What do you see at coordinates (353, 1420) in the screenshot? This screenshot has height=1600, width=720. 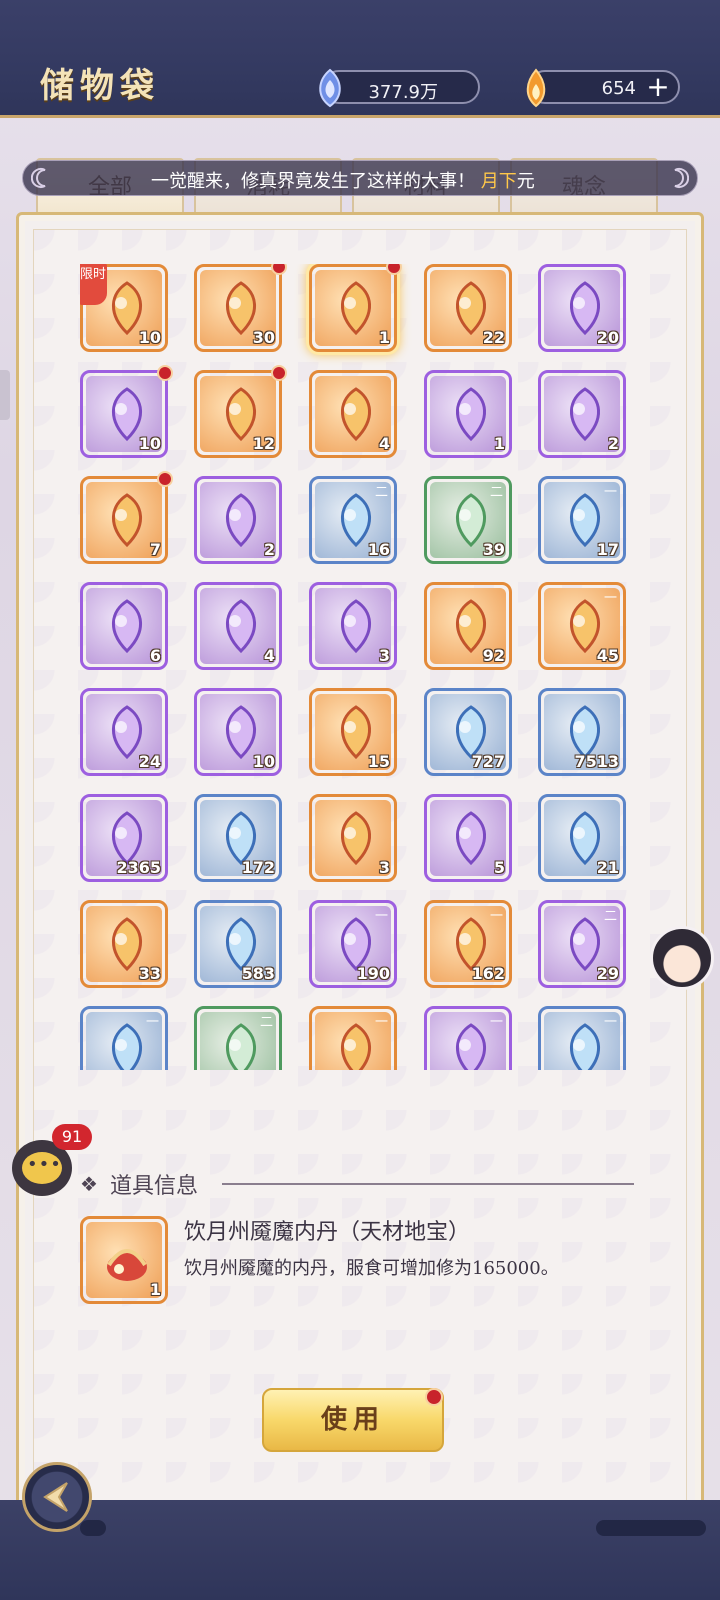 I see `use-button: 使用` at bounding box center [353, 1420].